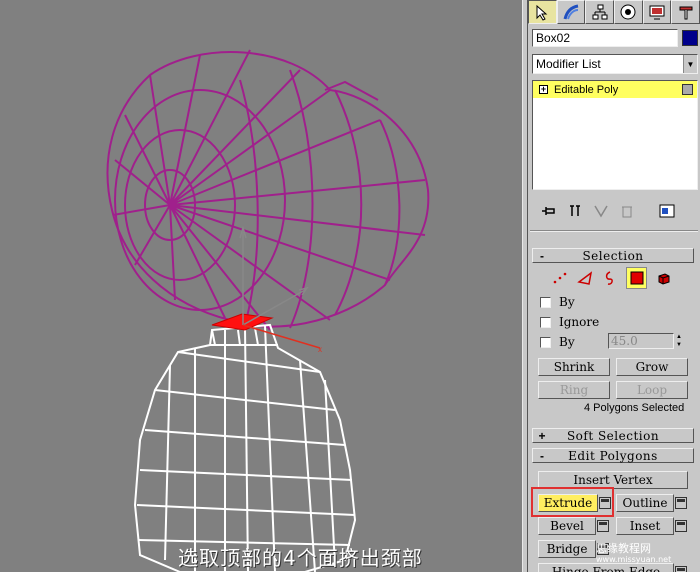 This screenshot has height=572, width=700. What do you see at coordinates (560, 278) in the screenshot?
I see `vertex-level-icon` at bounding box center [560, 278].